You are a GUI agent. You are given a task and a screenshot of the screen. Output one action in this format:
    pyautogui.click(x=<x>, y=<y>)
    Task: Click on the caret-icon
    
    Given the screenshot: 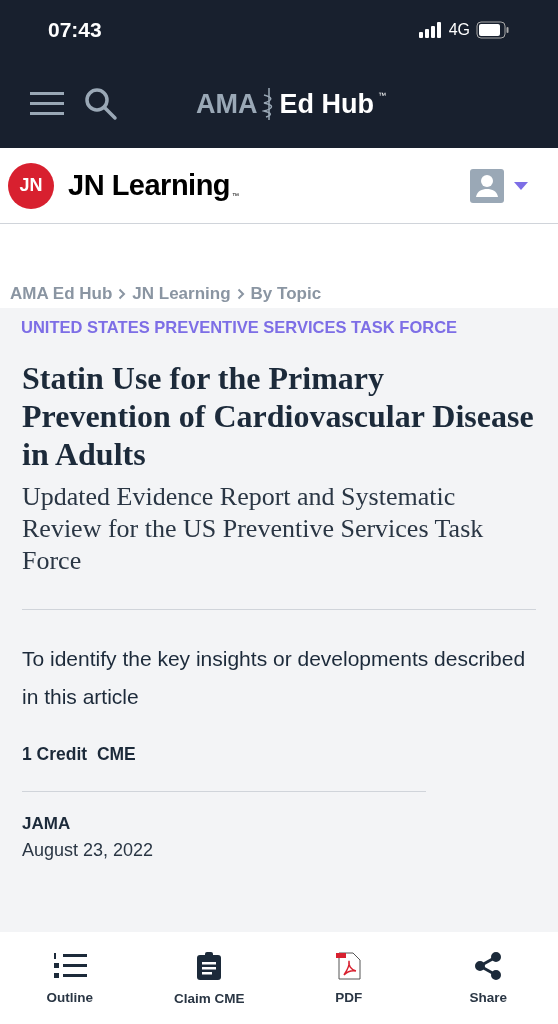 What is the action you would take?
    pyautogui.click(x=521, y=185)
    